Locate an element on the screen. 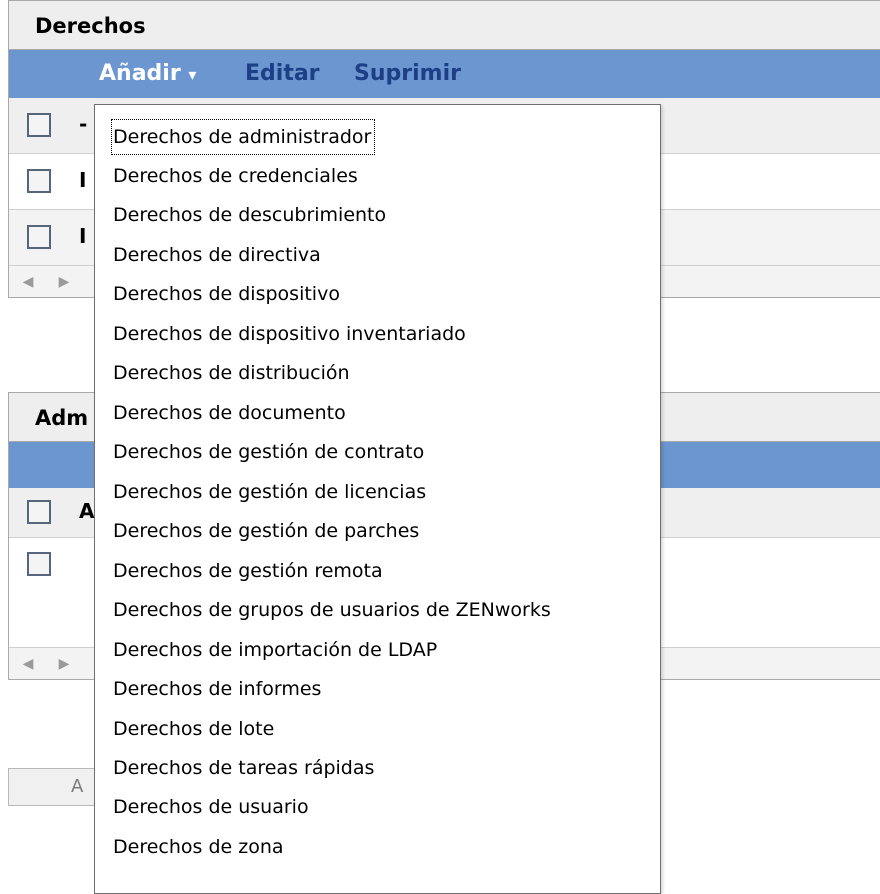 This screenshot has height=894, width=880. menu-item-descubrimiento: Derechos de descubrimiento is located at coordinates (250, 215).